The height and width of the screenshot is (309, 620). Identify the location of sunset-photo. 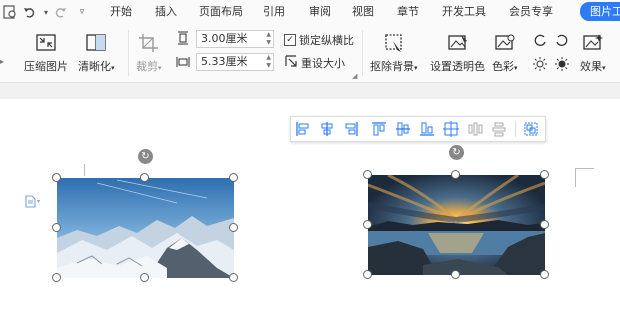
(456, 224).